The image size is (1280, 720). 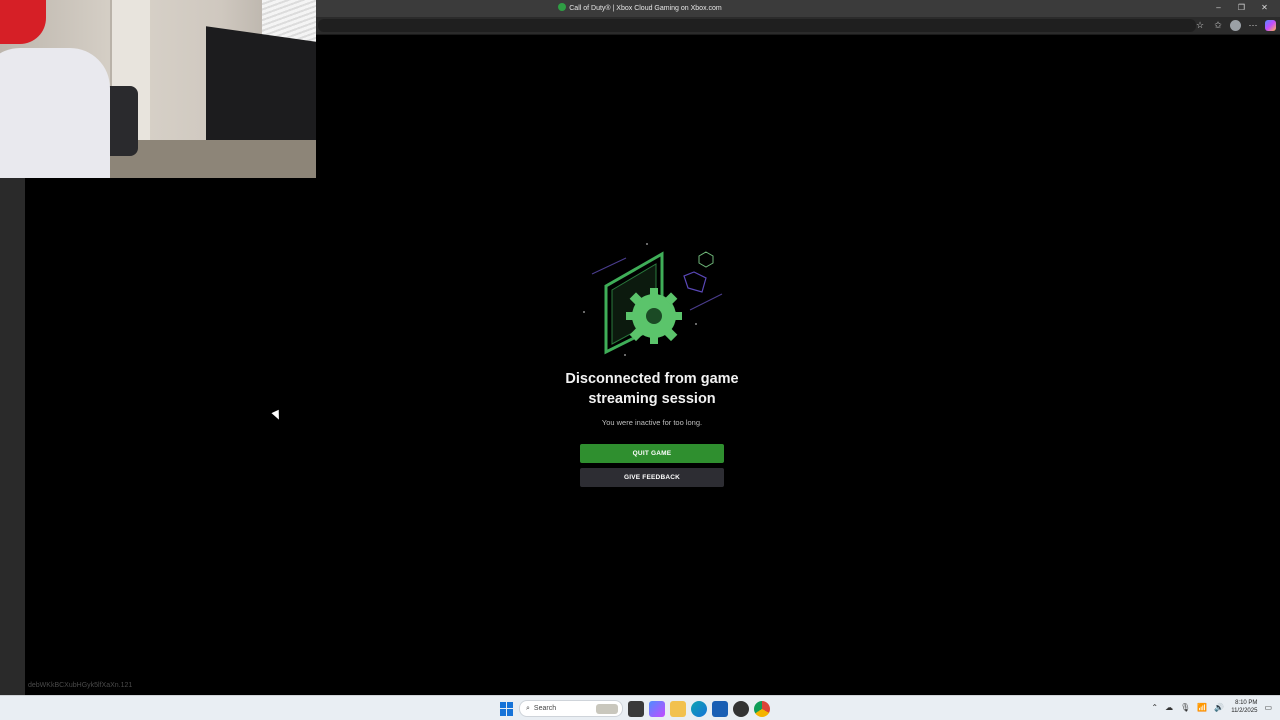 What do you see at coordinates (1264, 8) in the screenshot?
I see `close-button: ✕` at bounding box center [1264, 8].